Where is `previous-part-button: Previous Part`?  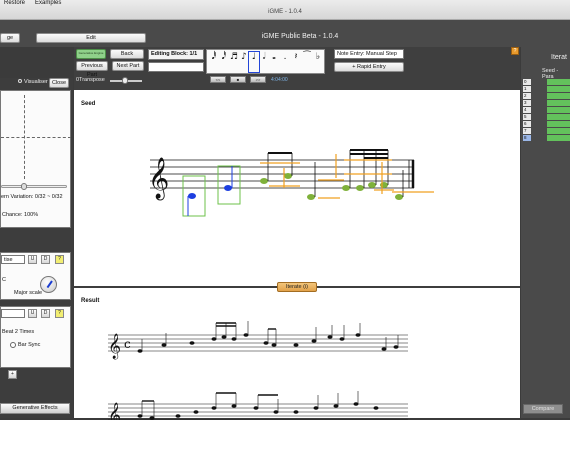 previous-part-button: Previous Part is located at coordinates (92, 69).